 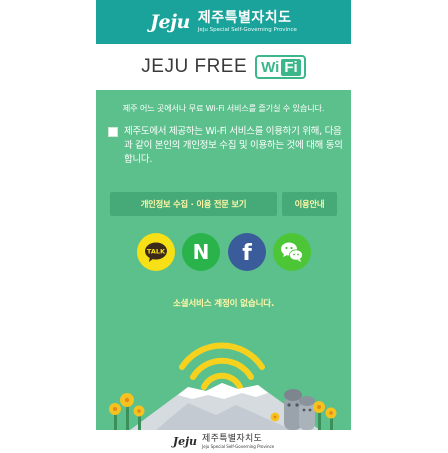 I want to click on footer-province-subtitle: Jeju Special Self-Governing Province, so click(x=238, y=446).